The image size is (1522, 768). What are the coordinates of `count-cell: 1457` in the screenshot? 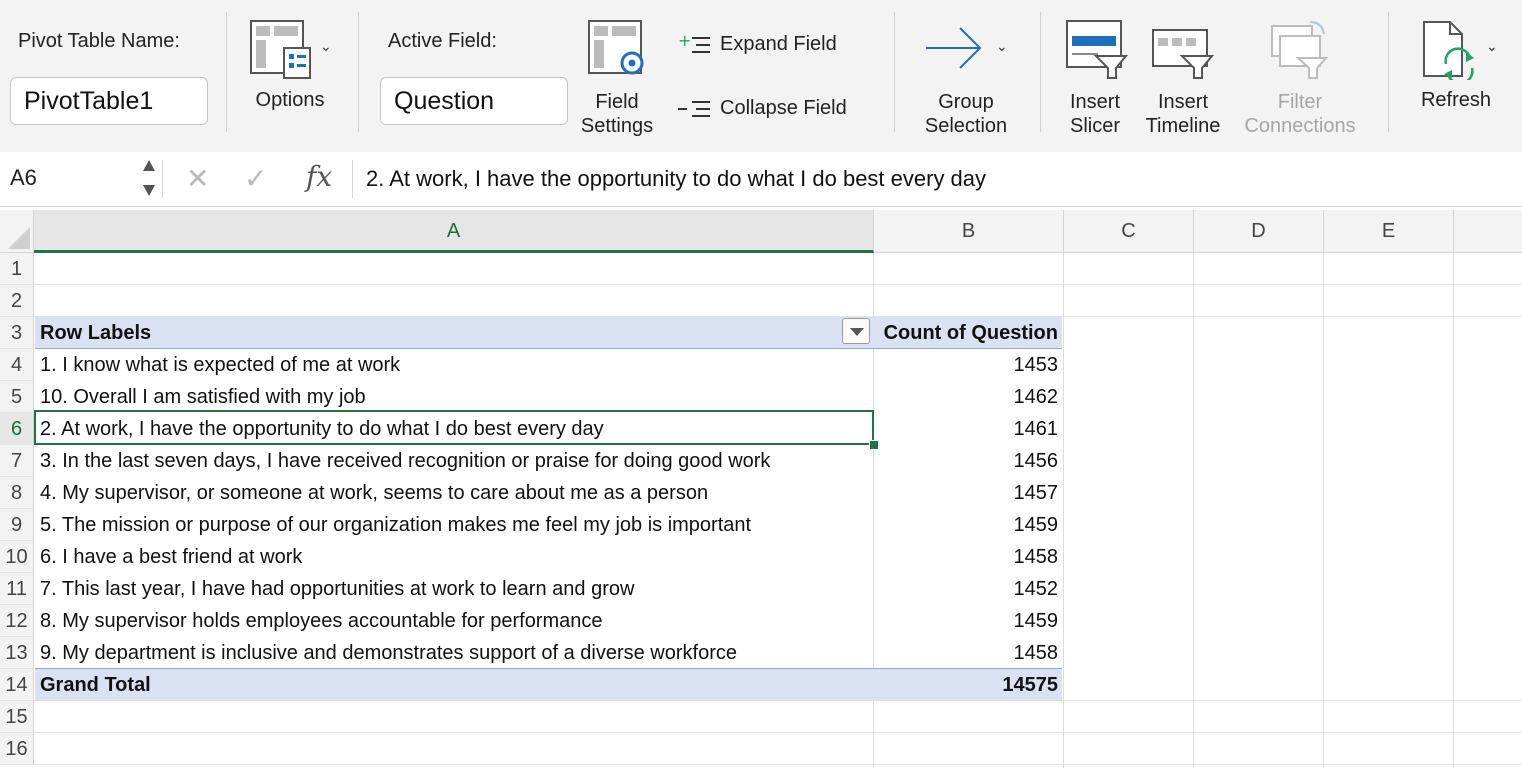 It's located at (968, 493).